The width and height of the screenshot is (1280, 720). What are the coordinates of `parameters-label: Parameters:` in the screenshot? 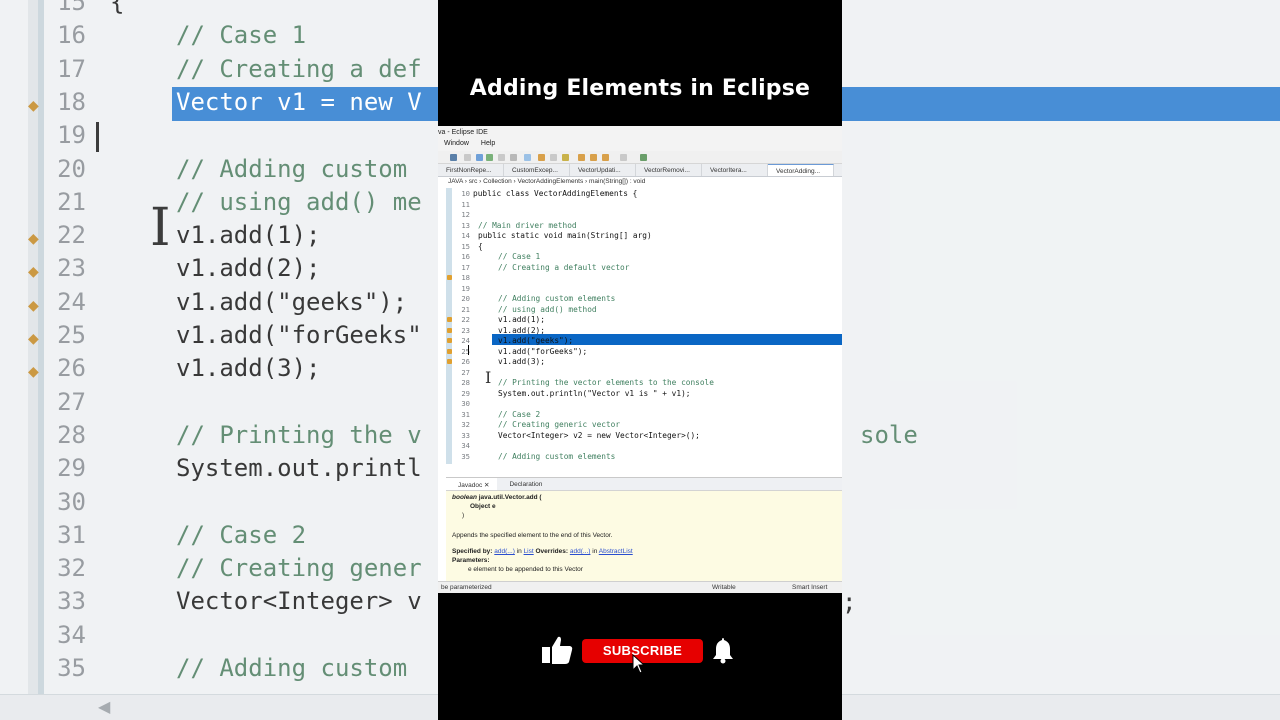 It's located at (471, 560).